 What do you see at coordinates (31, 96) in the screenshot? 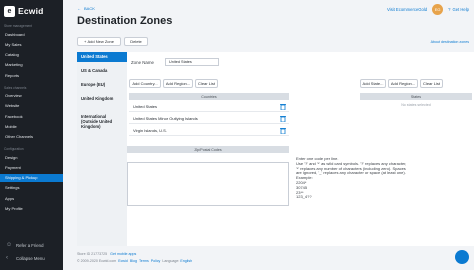
I see `sidebar-item-overview: Overview` at bounding box center [31, 96].